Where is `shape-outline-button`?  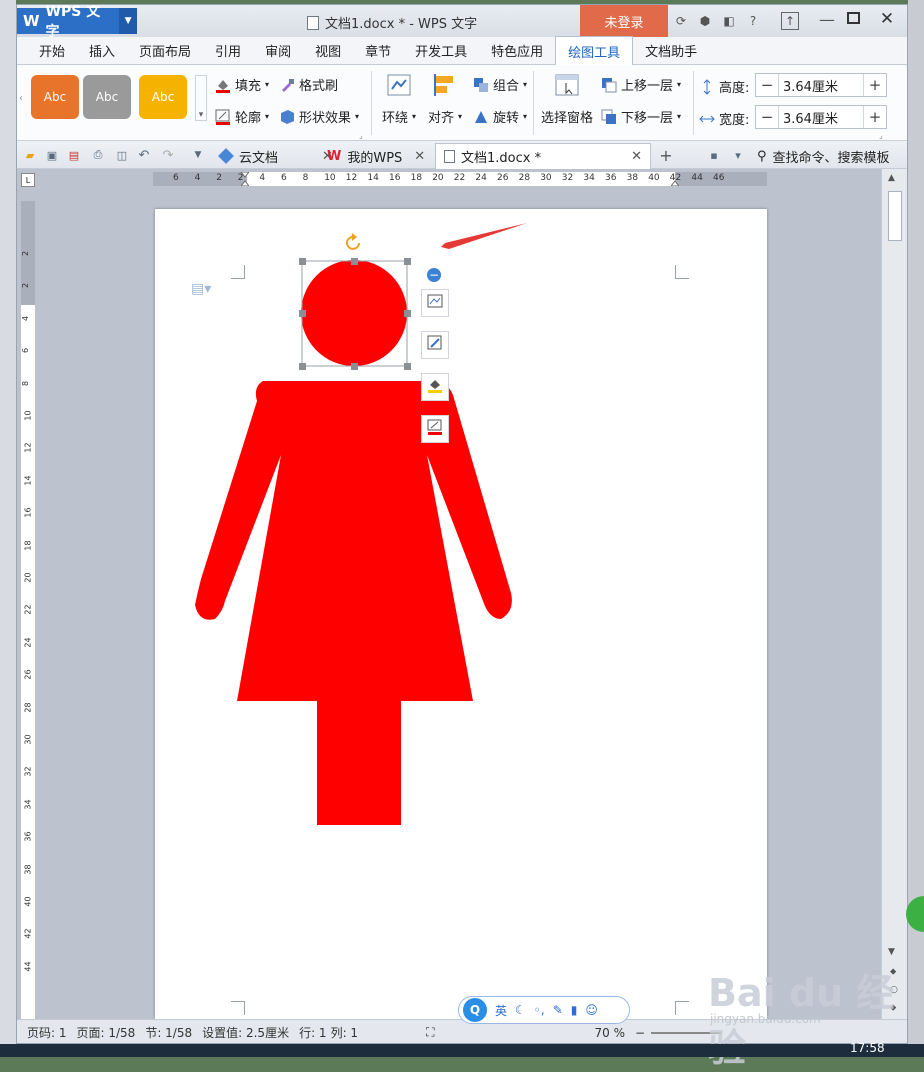
shape-outline-button is located at coordinates (435, 429).